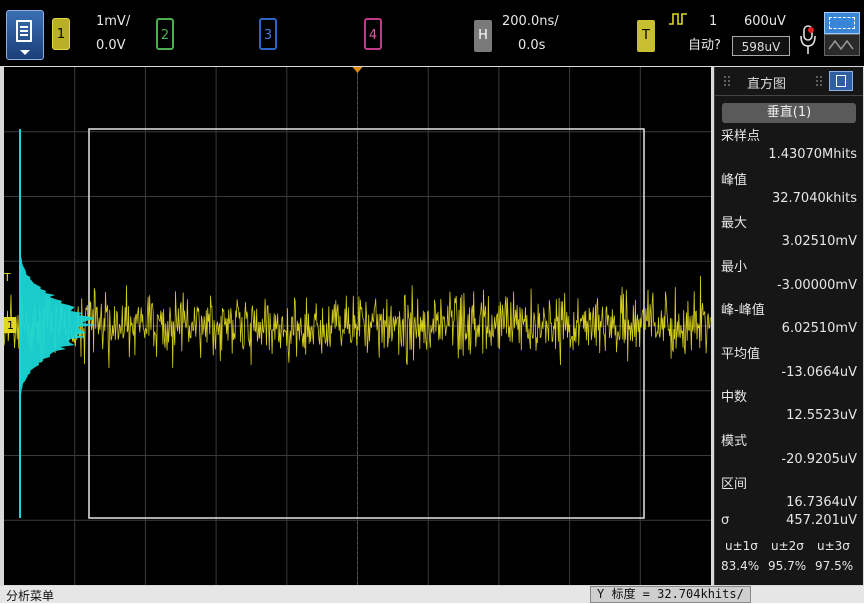  I want to click on acquire-mode-button, so click(842, 34).